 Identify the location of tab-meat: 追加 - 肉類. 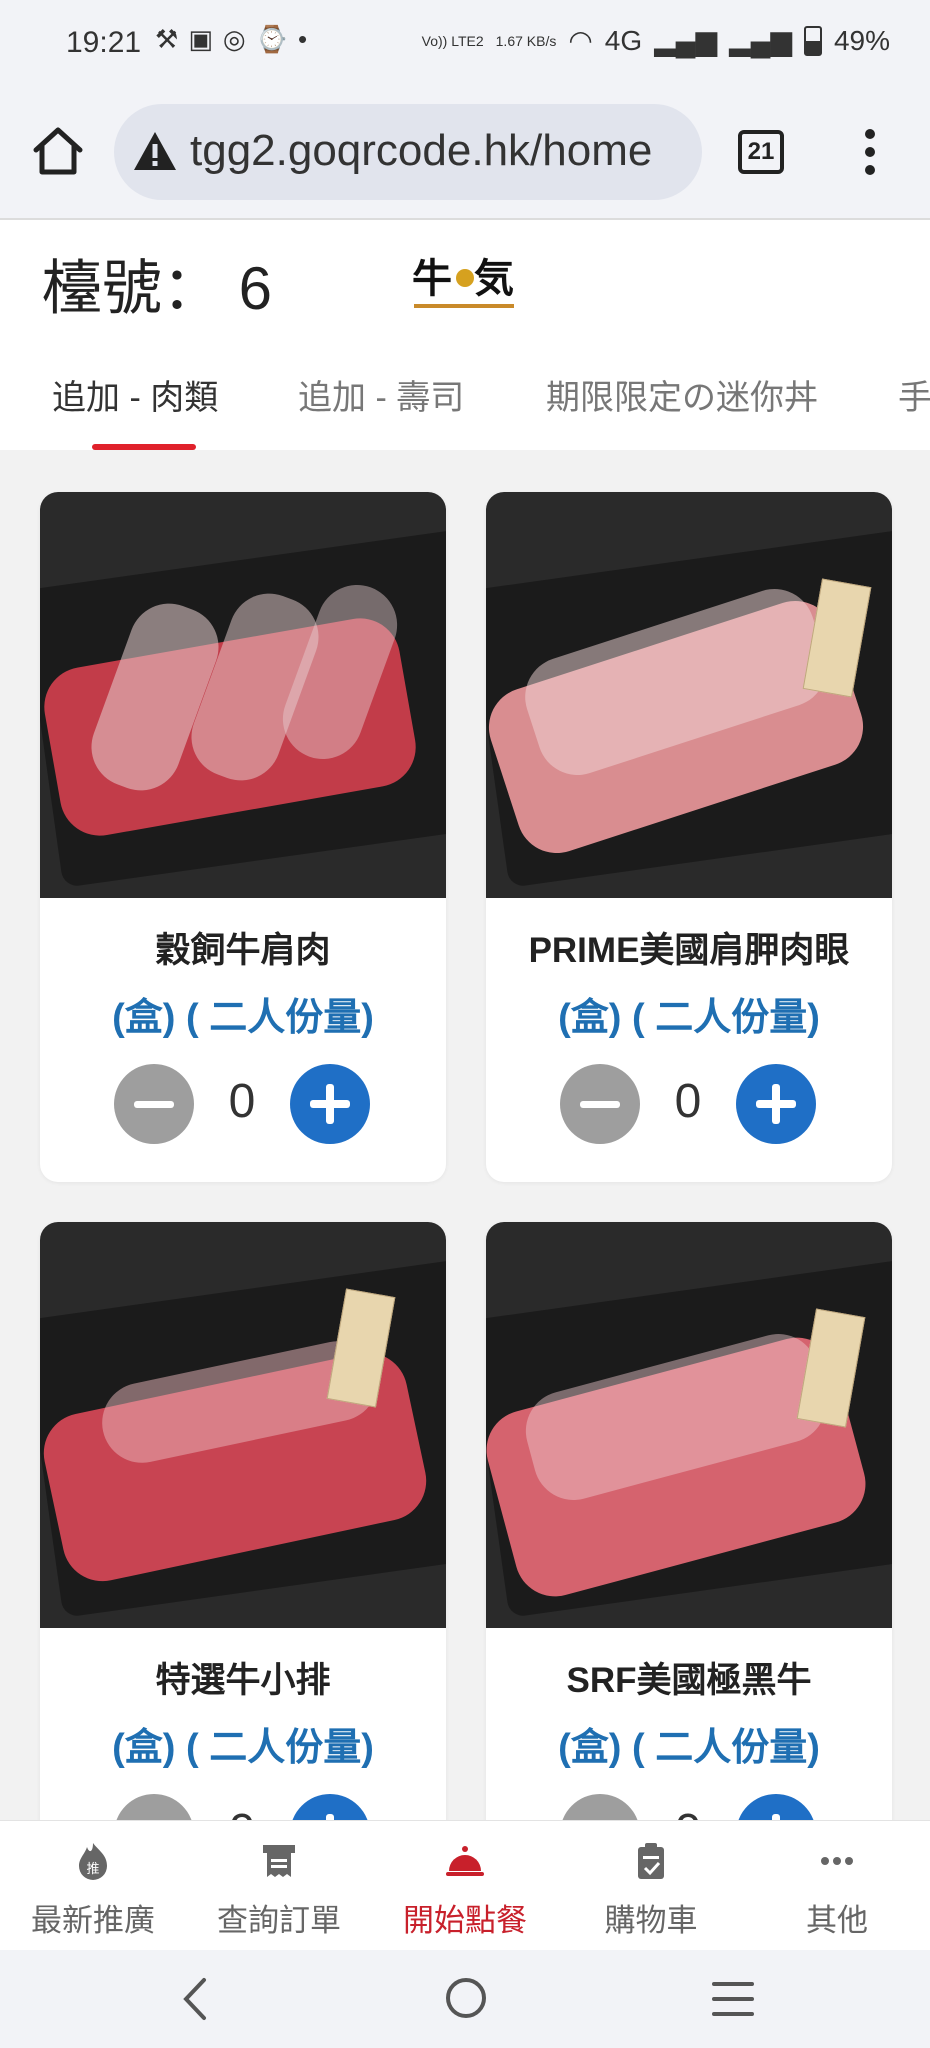
(135, 394).